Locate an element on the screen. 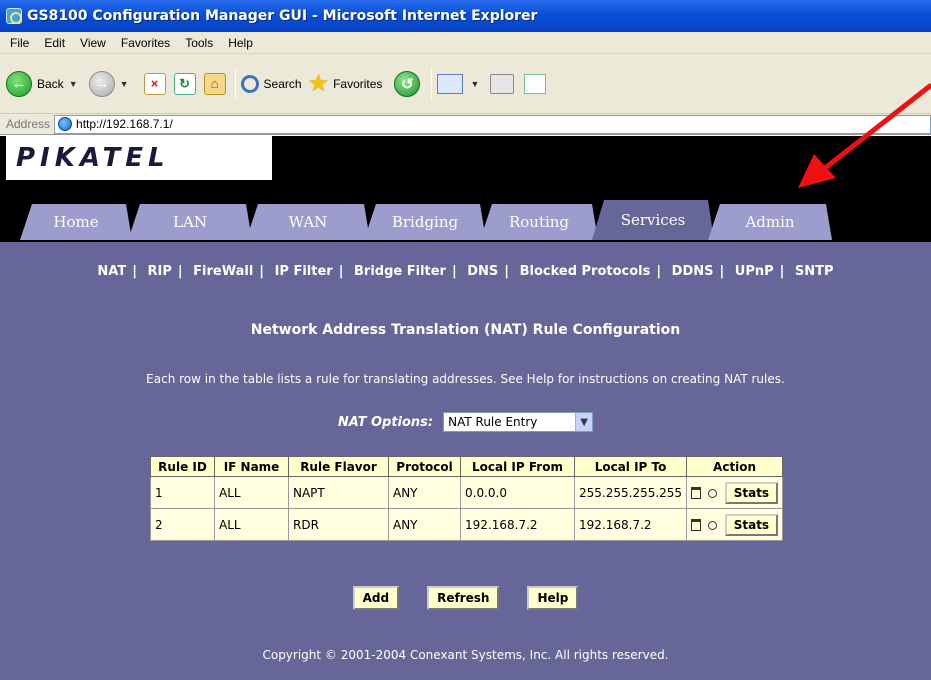 The image size is (931, 680). back-arrow-icon: ← is located at coordinates (19, 83).